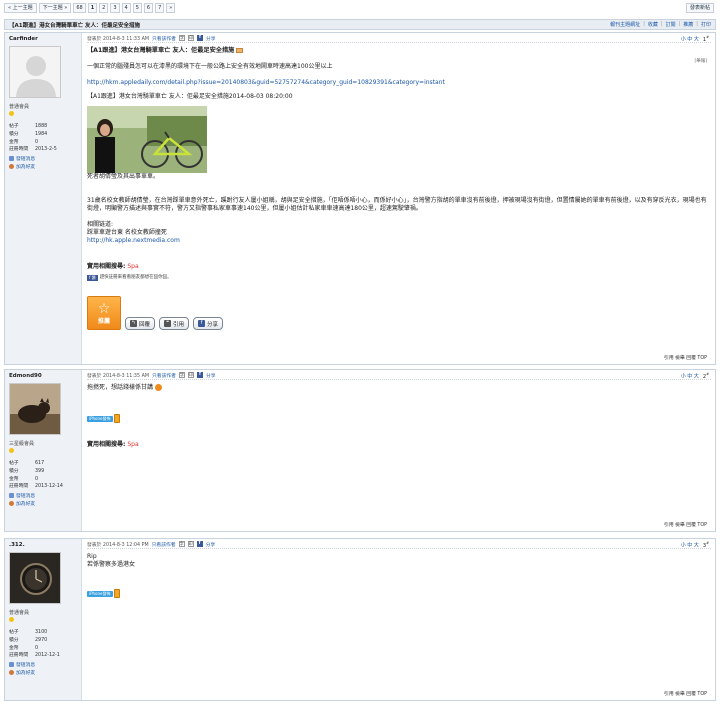 Image resolution: width=720 pixels, height=707 pixels. What do you see at coordinates (653, 24) in the screenshot?
I see `favorite-link: 收藏` at bounding box center [653, 24].